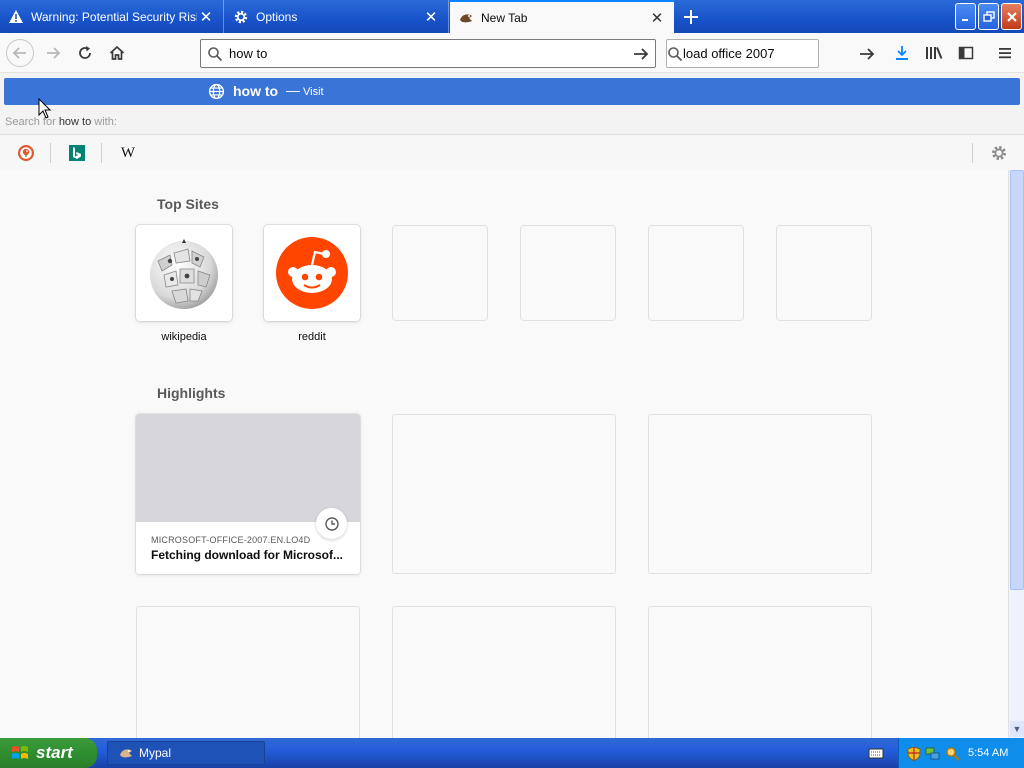 This screenshot has width=1024, height=768. What do you see at coordinates (20, 753) in the screenshot?
I see `windows-logo-icon` at bounding box center [20, 753].